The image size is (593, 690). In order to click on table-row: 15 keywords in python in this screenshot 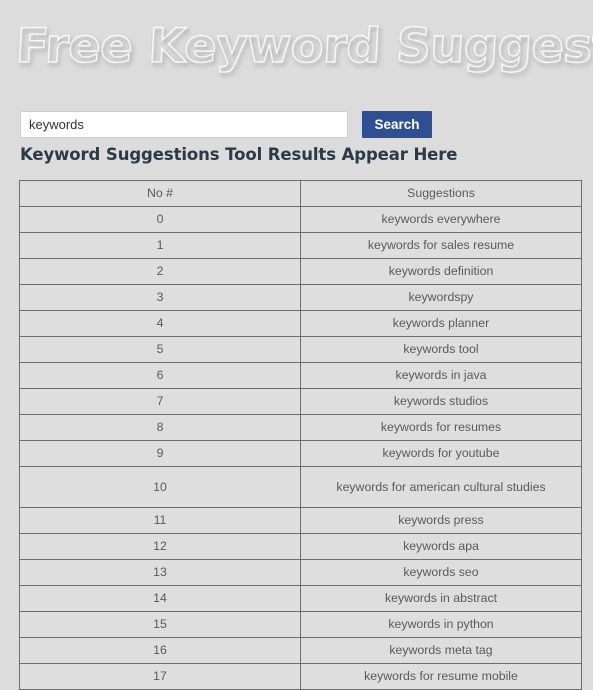, I will do `click(300, 624)`.